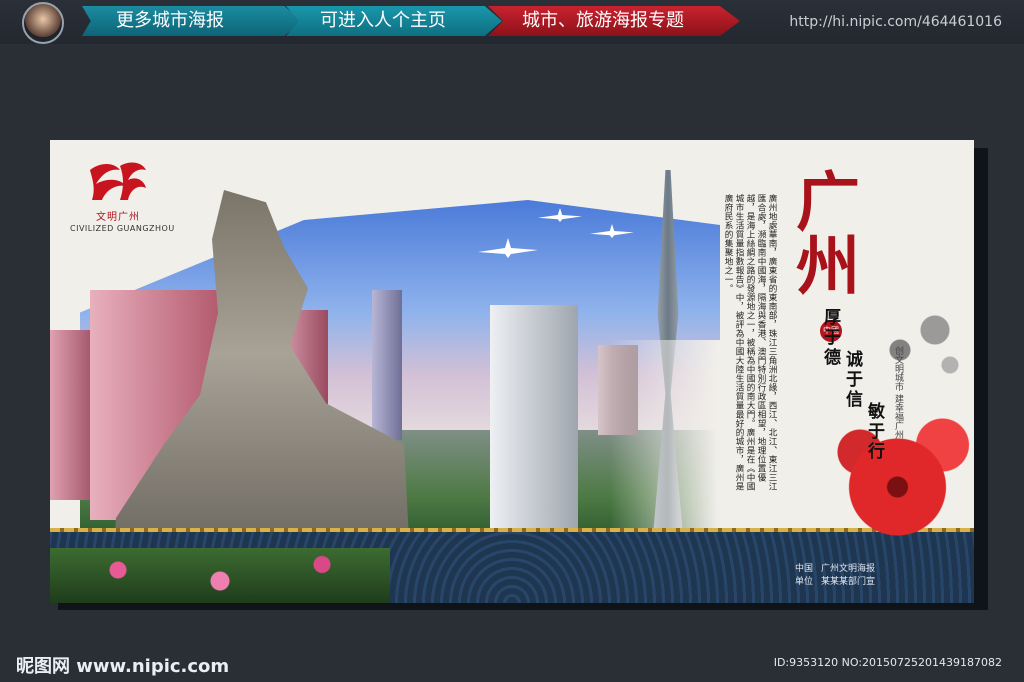  I want to click on image-id: ID:9353120 NO:20150725201439187082, so click(887, 662).